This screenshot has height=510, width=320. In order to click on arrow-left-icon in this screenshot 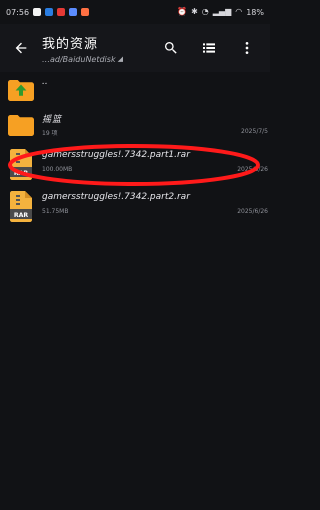, I will do `click(21, 48)`.